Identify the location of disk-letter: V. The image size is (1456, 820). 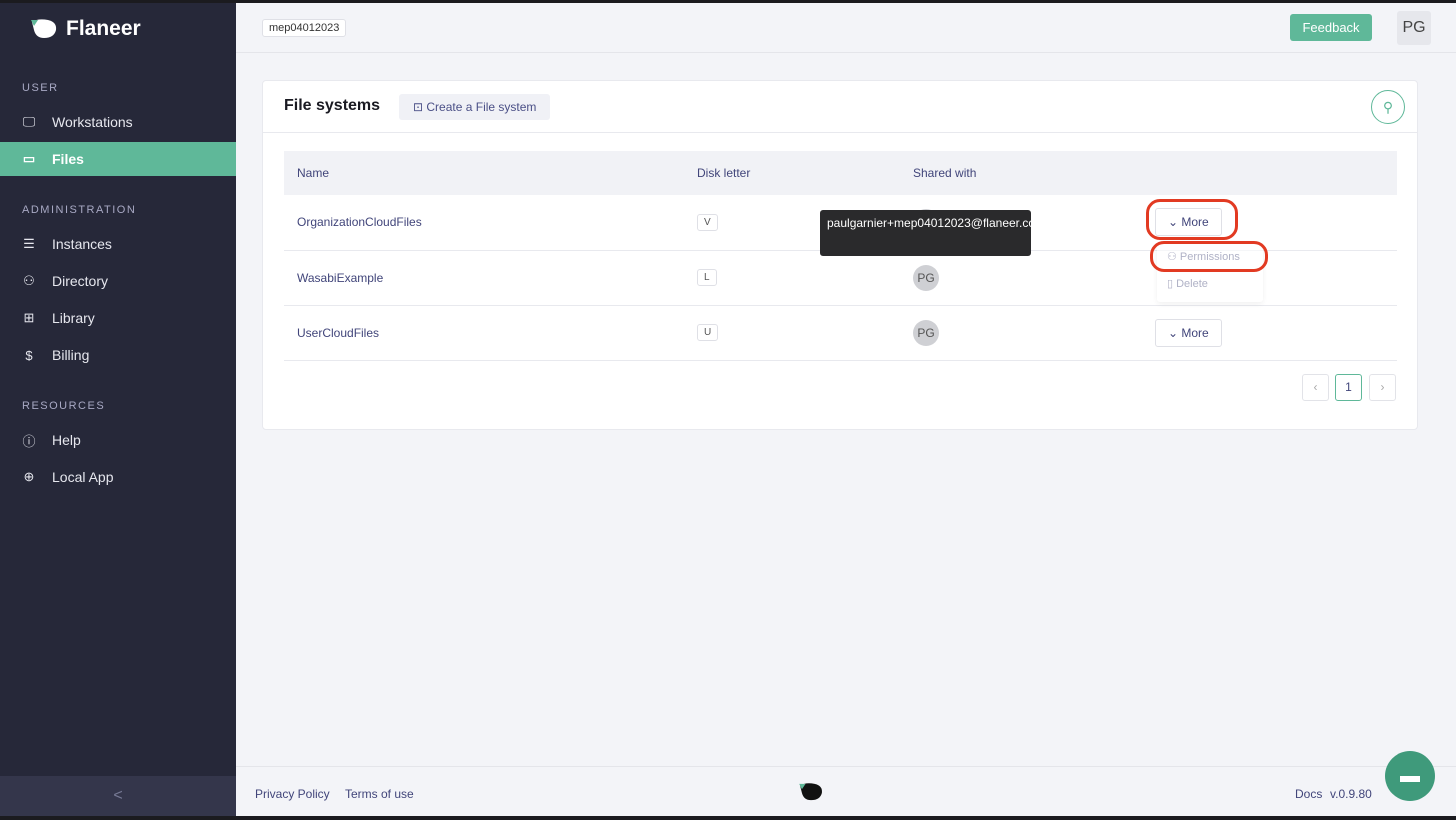
(707, 222).